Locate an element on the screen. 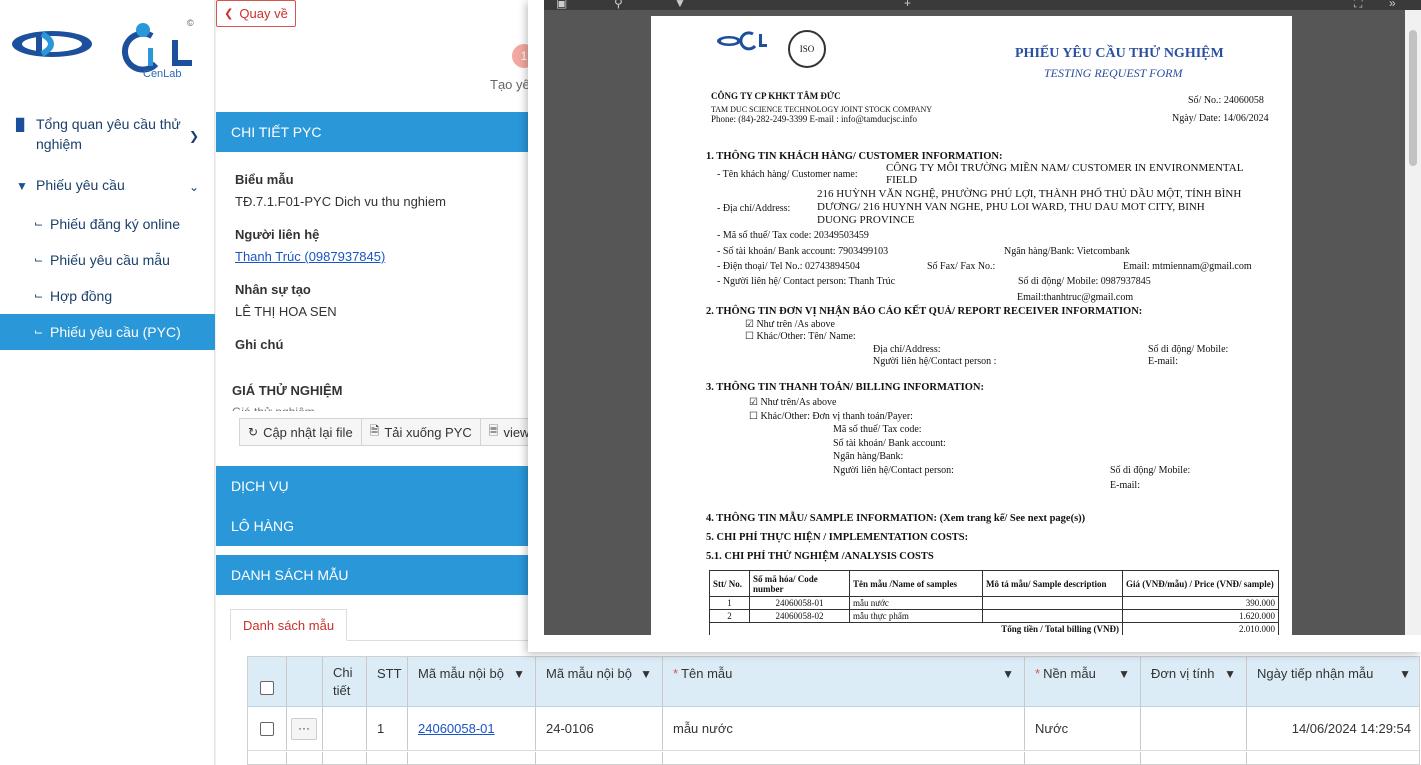 This screenshot has height=765, width=1421. chevron-down-icon: ▼ is located at coordinates (680, 5).